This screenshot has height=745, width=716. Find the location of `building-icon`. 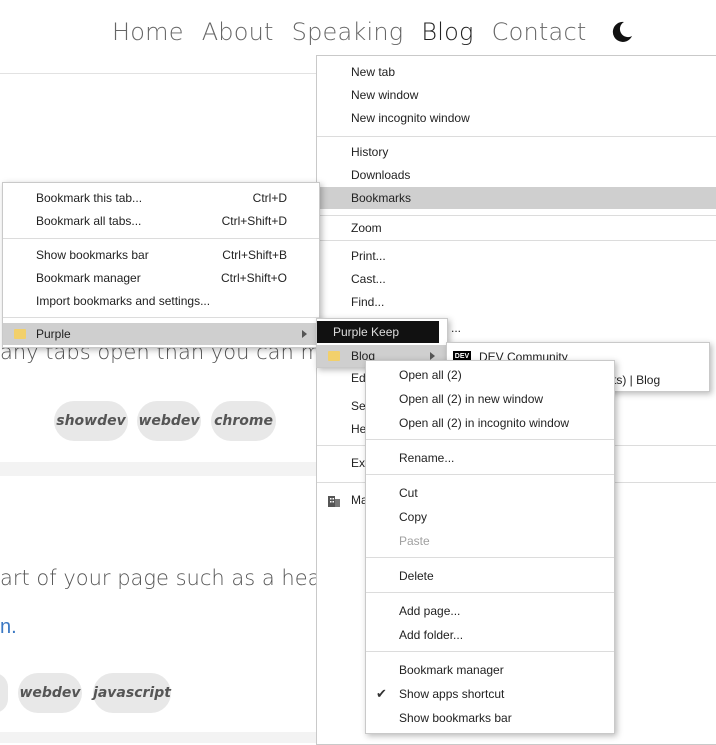

building-icon is located at coordinates (334, 504).